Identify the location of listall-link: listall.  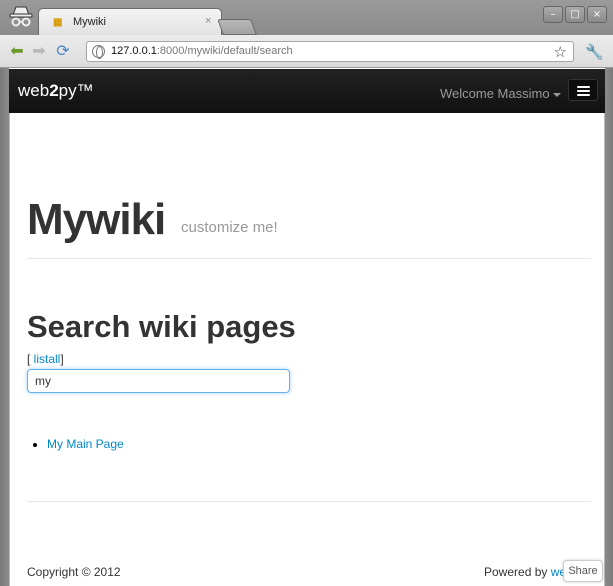
(47, 359).